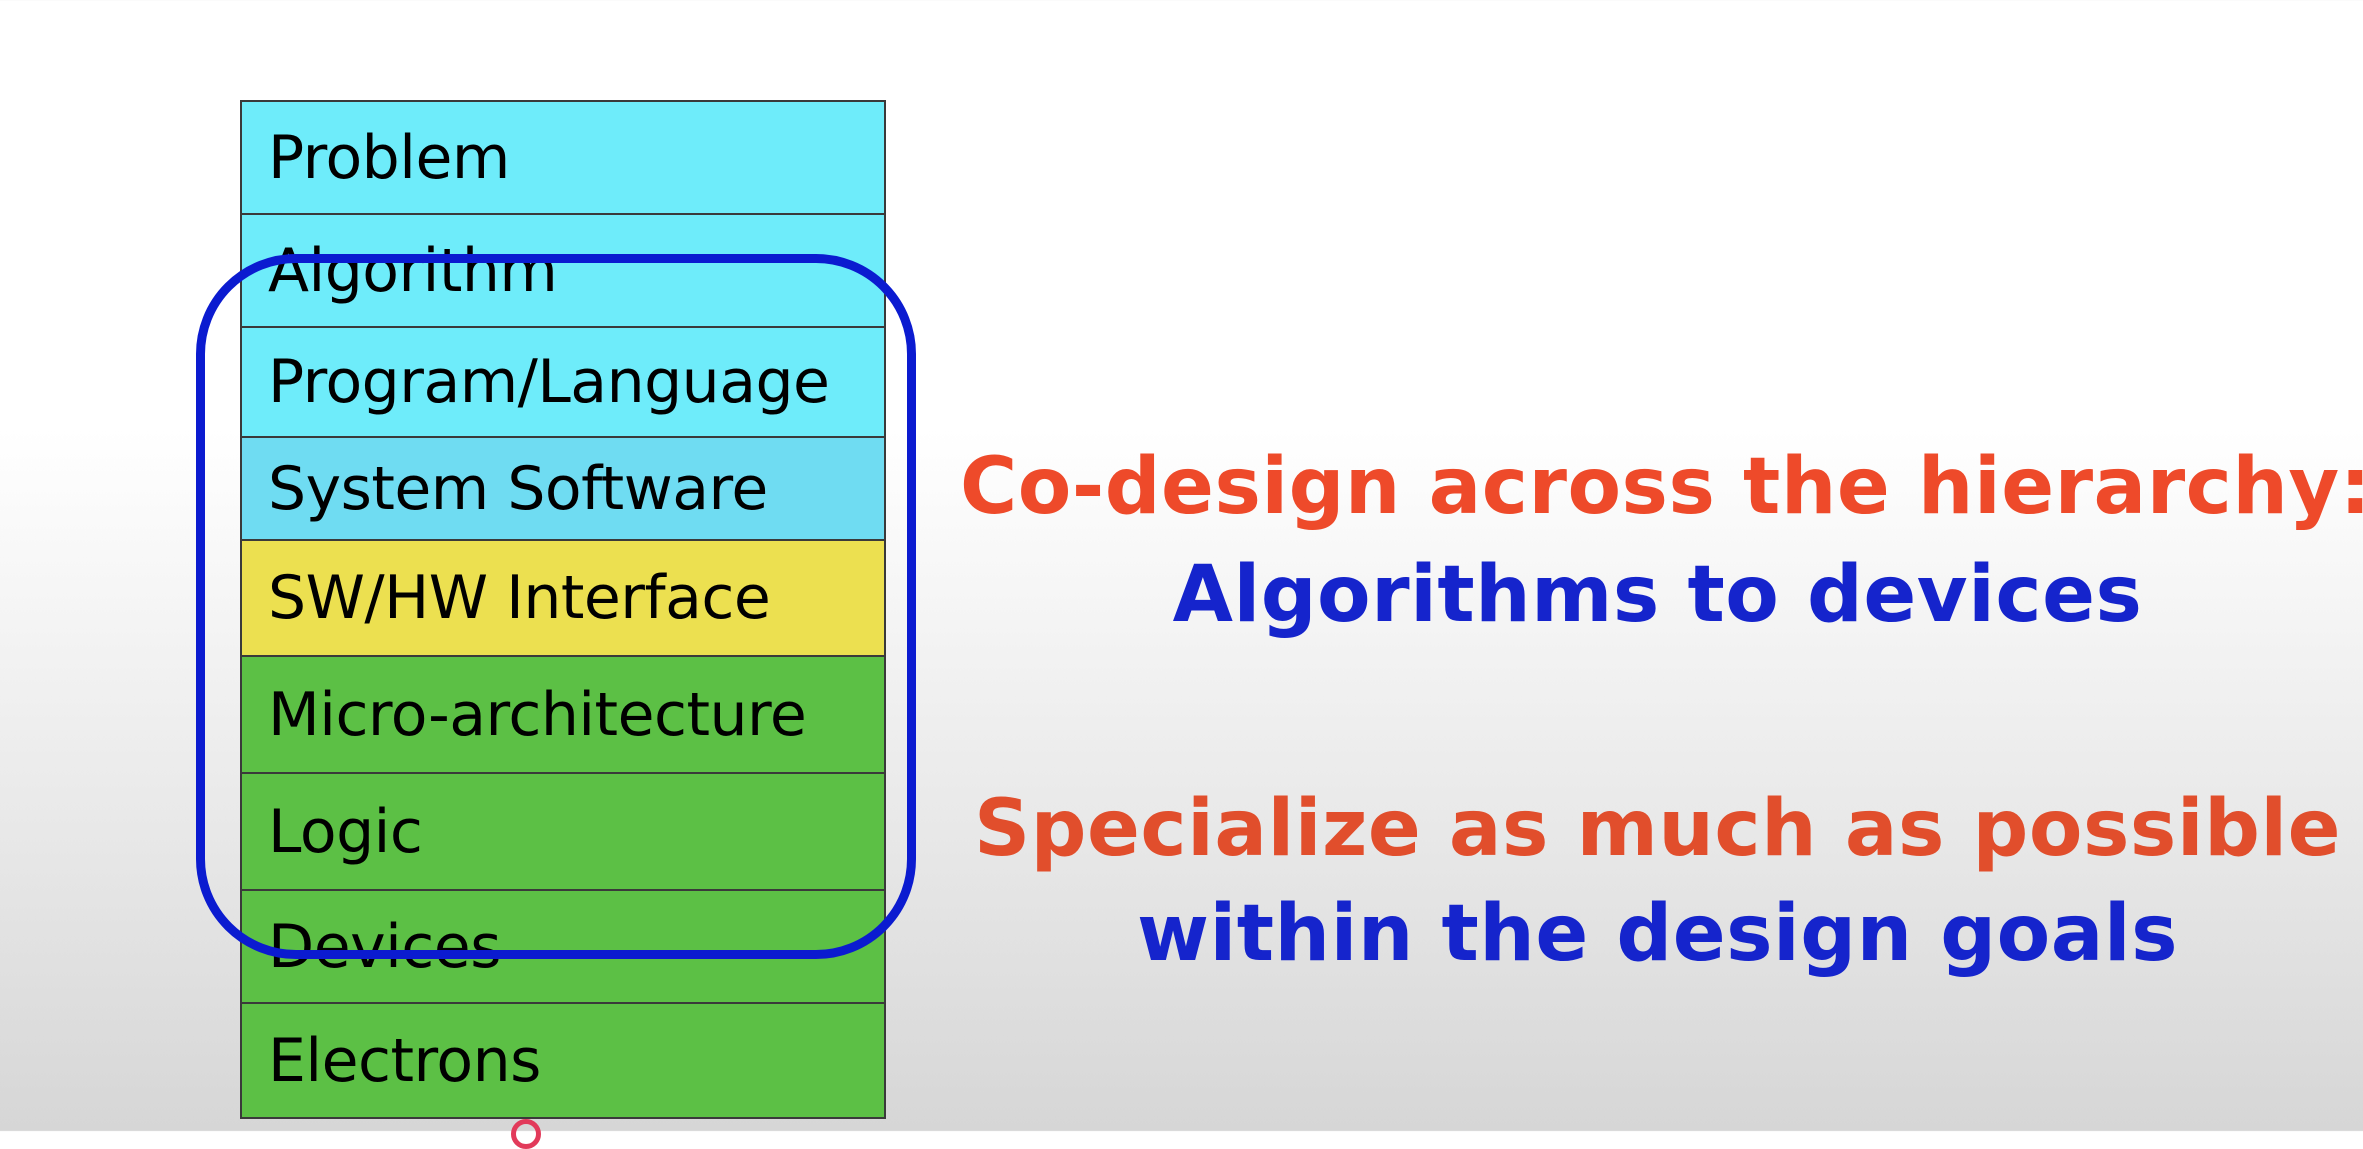 This screenshot has height=1149, width=2363. What do you see at coordinates (526, 1134) in the screenshot?
I see `pointer-dot` at bounding box center [526, 1134].